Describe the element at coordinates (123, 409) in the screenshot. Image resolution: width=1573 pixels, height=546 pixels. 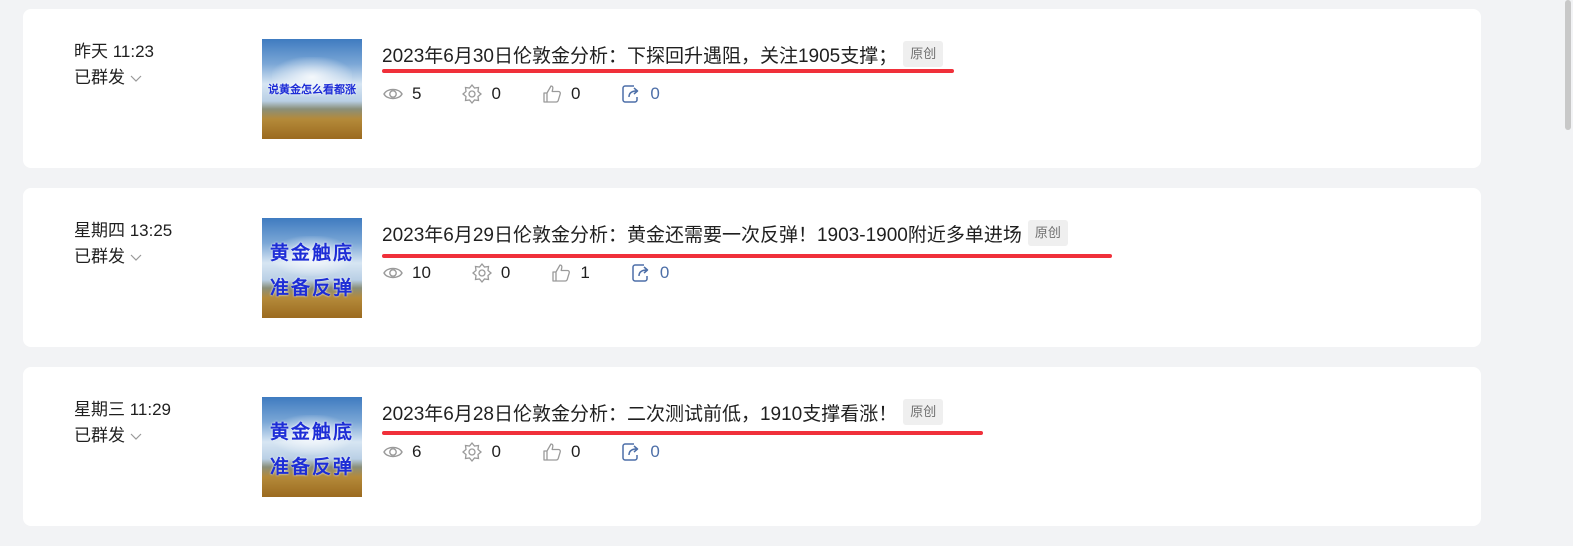
I see `publish-time: 星期三 11:29` at that location.